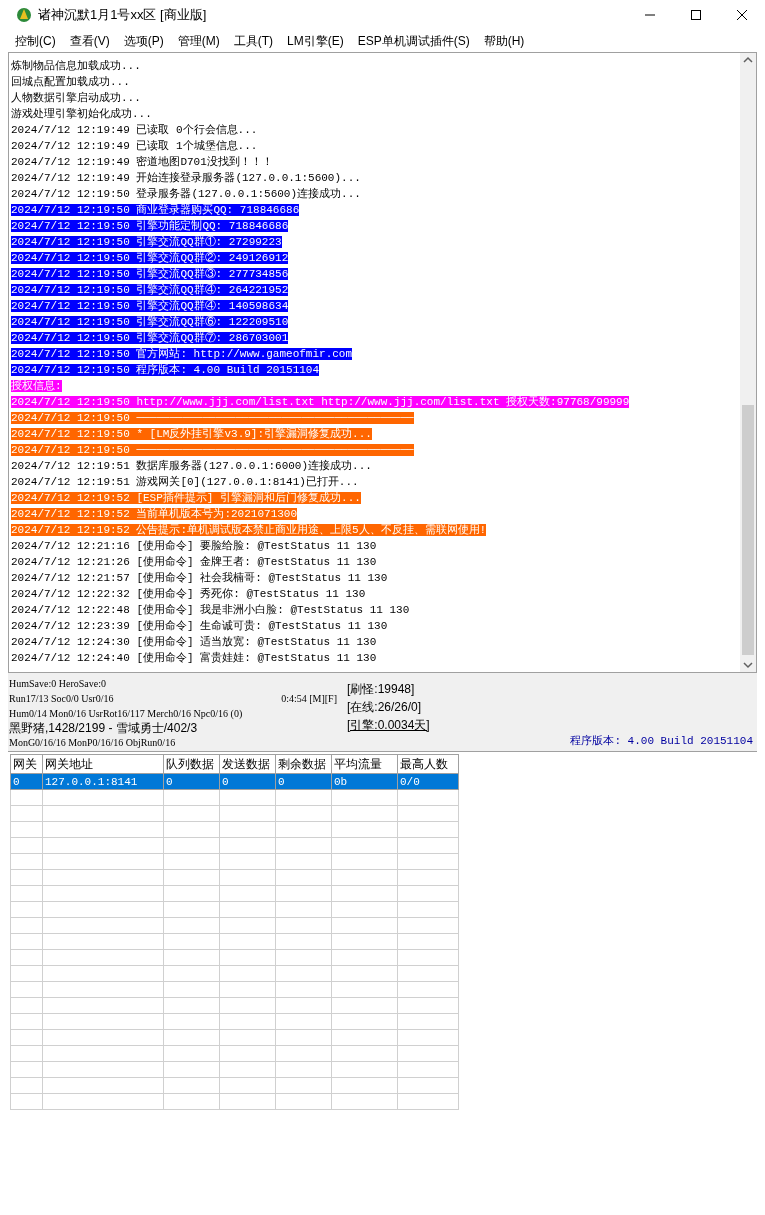  What do you see at coordinates (742, 15) in the screenshot?
I see `close-icon` at bounding box center [742, 15].